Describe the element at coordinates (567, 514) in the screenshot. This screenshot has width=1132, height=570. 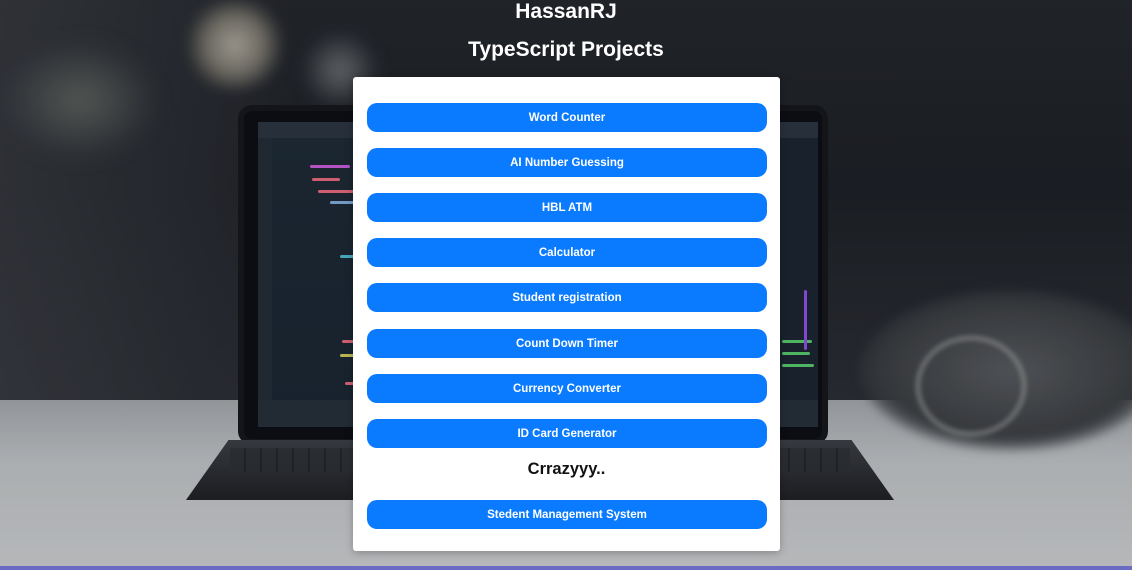
I see `student-management-system-button: Stedent Management System` at that location.